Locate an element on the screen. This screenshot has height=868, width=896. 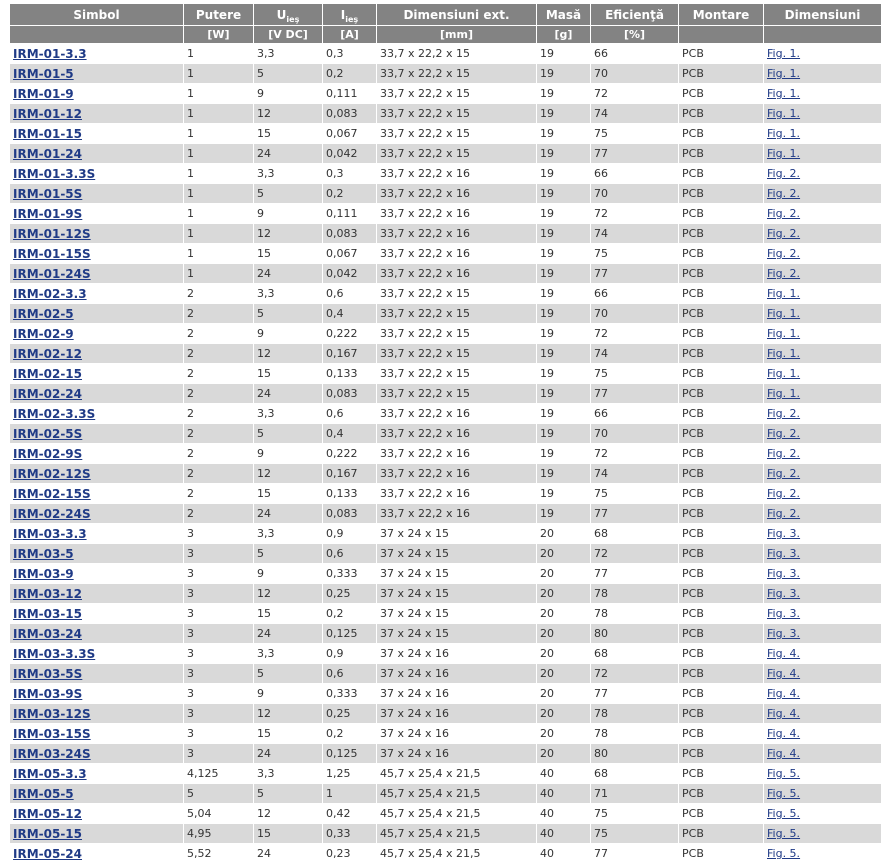
product-link: IRM-03-15 is located at coordinates (47, 614).